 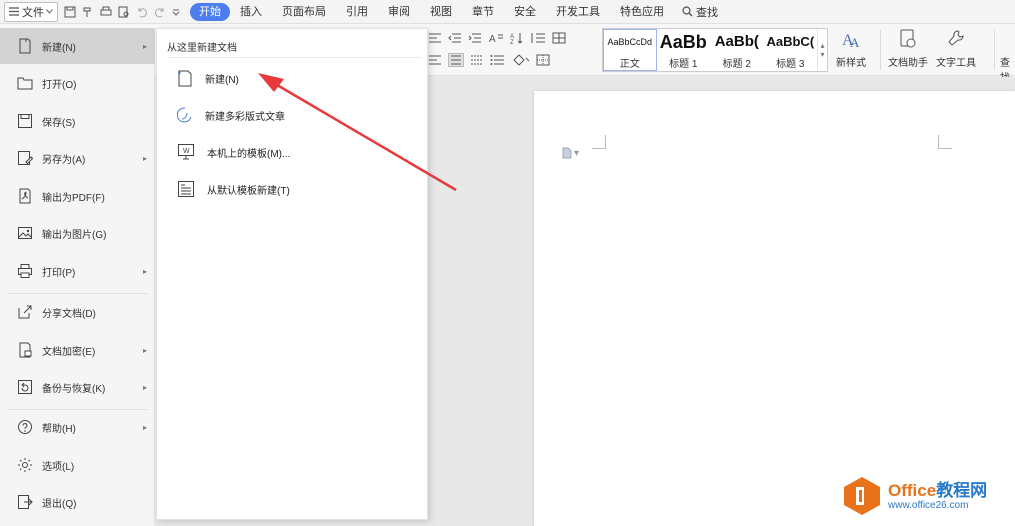 What do you see at coordinates (525, 12) in the screenshot?
I see `tab-security: 安全` at bounding box center [525, 12].